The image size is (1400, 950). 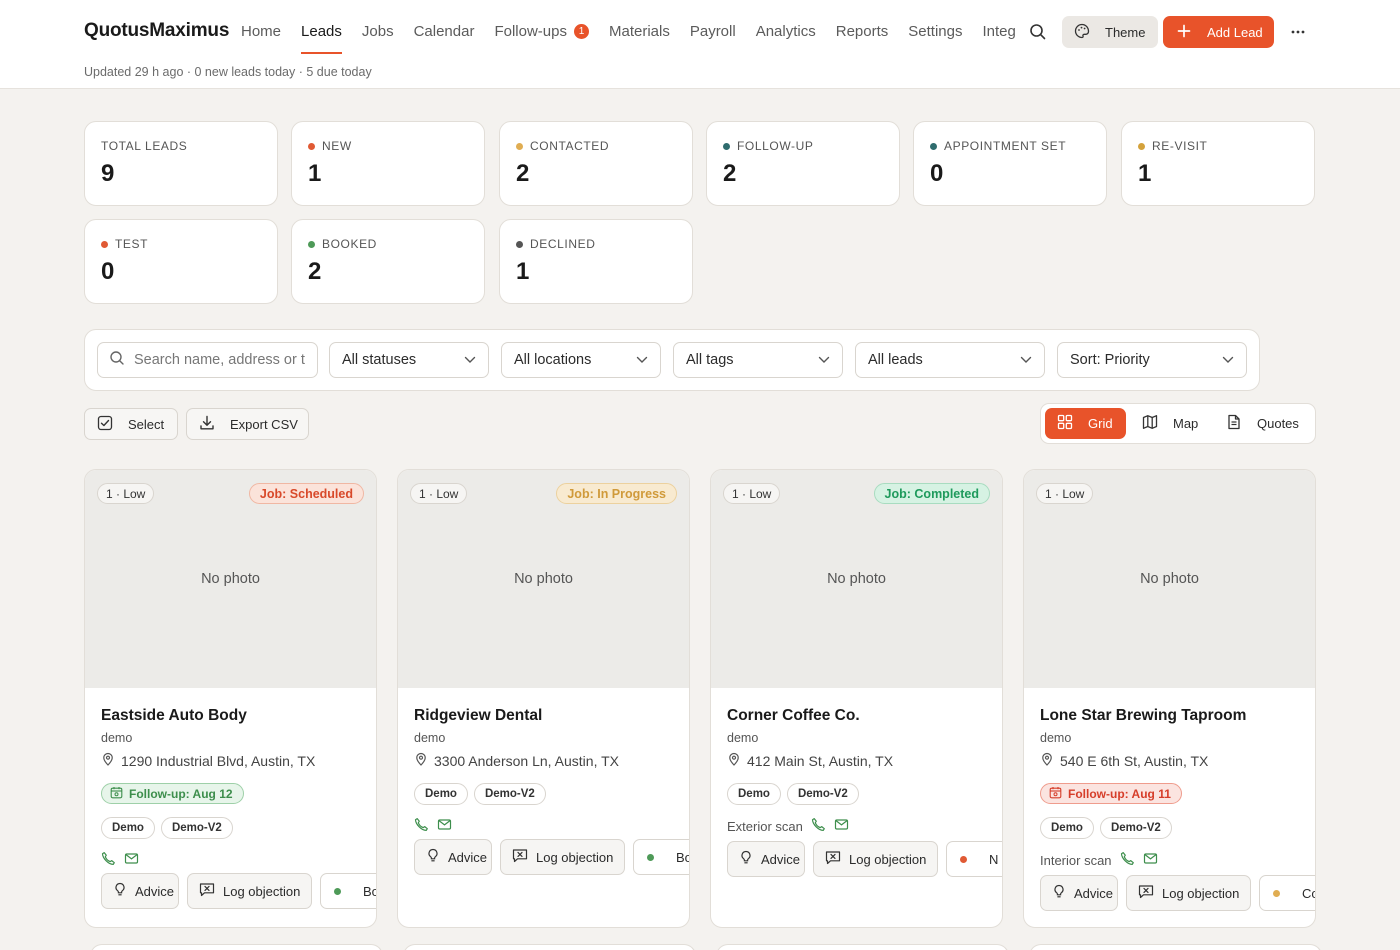 I want to click on export-label: Export CSV, so click(x=264, y=424).